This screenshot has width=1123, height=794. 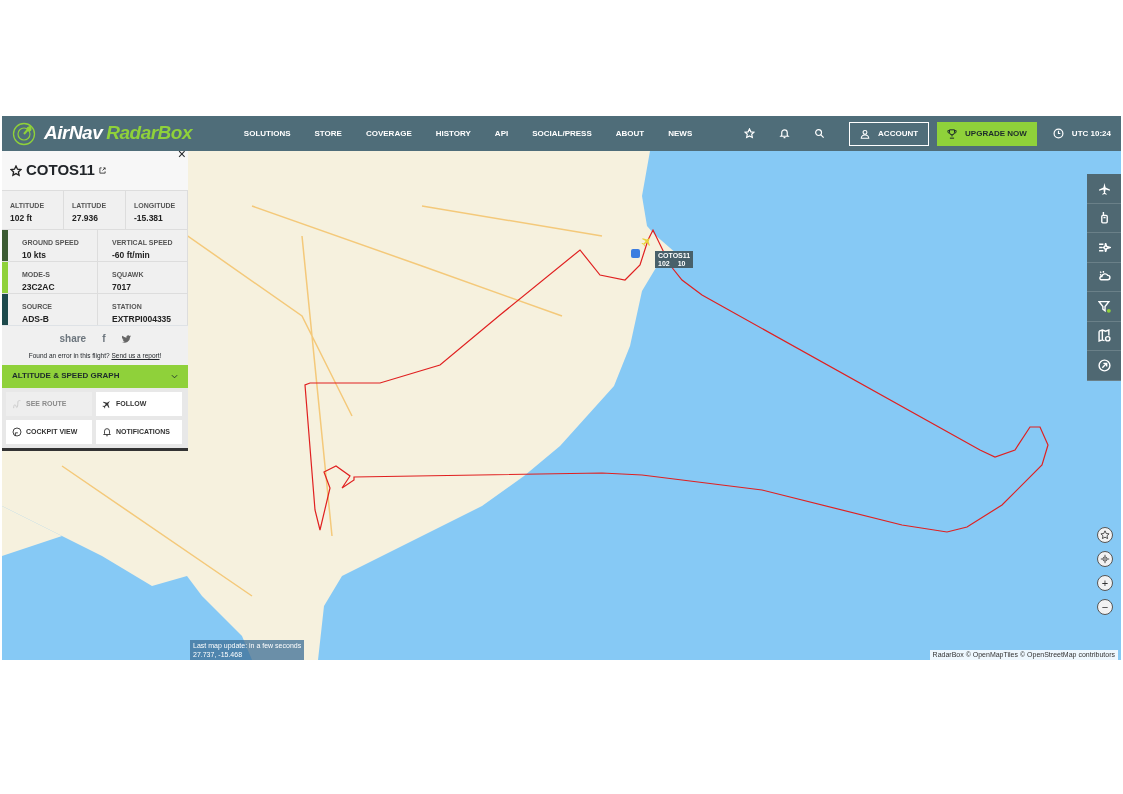 I want to click on stat-value: EXTRPI004335, so click(x=142, y=319).